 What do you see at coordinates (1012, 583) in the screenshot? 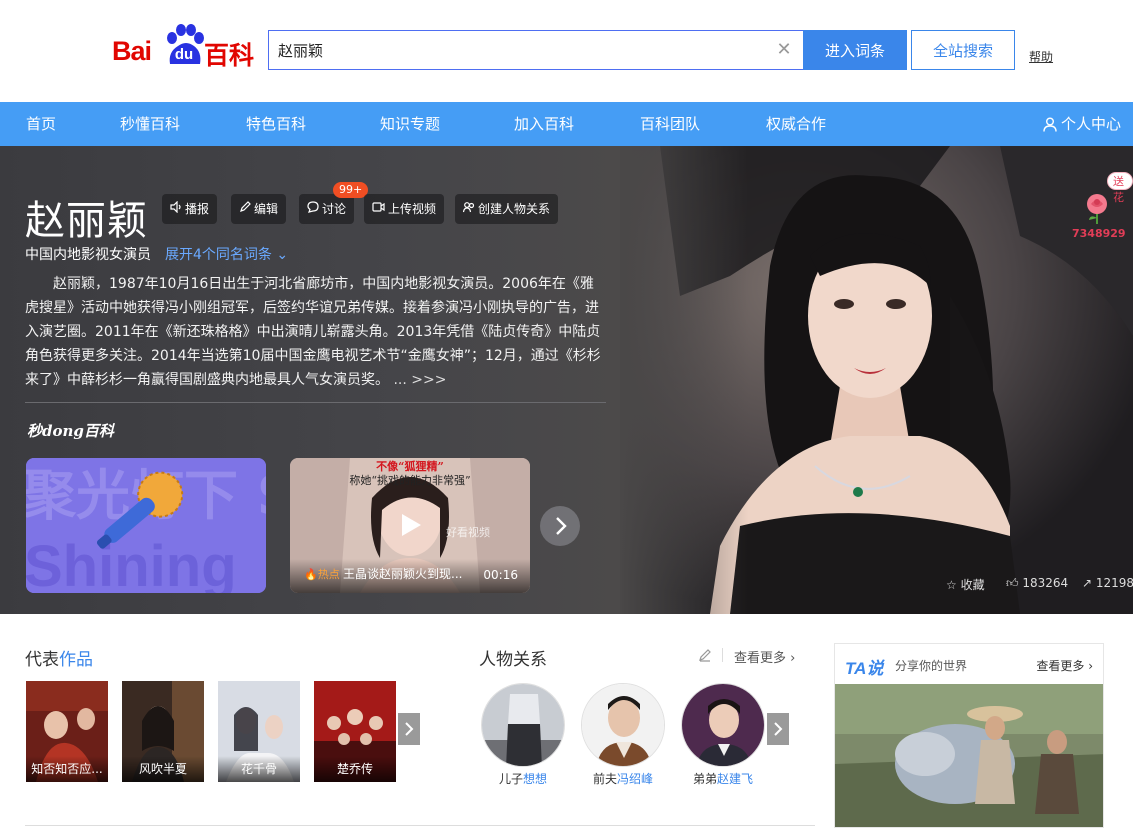
I see `thumbs-up-icon: 👍︎` at bounding box center [1012, 583].